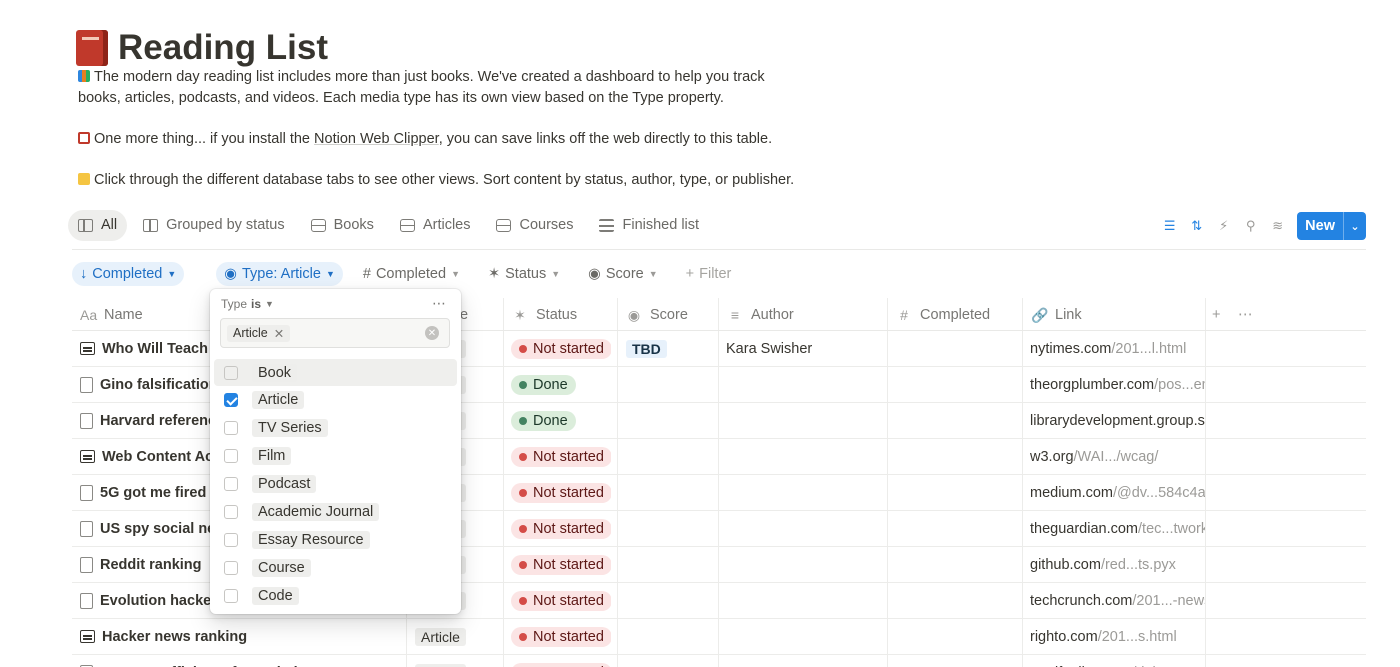 Image resolution: width=1400 pixels, height=667 pixels. What do you see at coordinates (649, 225) in the screenshot?
I see `tab-finished-list: Finished list` at bounding box center [649, 225].